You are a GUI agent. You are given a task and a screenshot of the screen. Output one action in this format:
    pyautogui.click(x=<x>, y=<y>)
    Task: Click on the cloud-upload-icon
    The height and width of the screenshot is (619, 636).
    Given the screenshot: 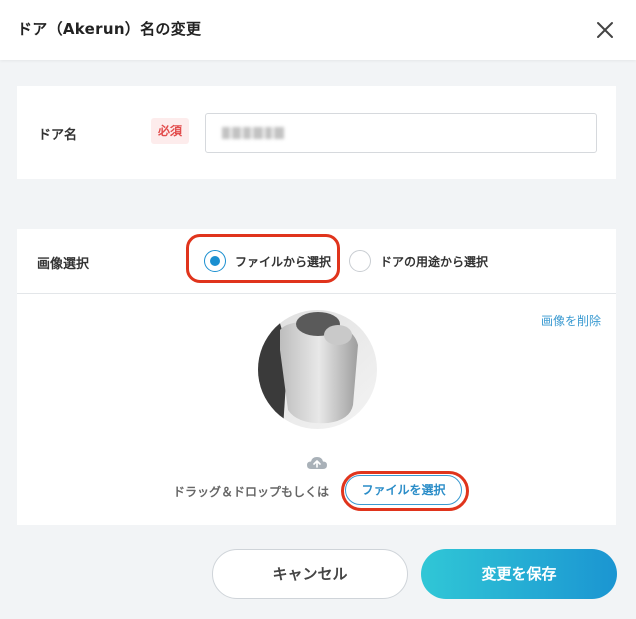 What is the action you would take?
    pyautogui.click(x=317, y=465)
    